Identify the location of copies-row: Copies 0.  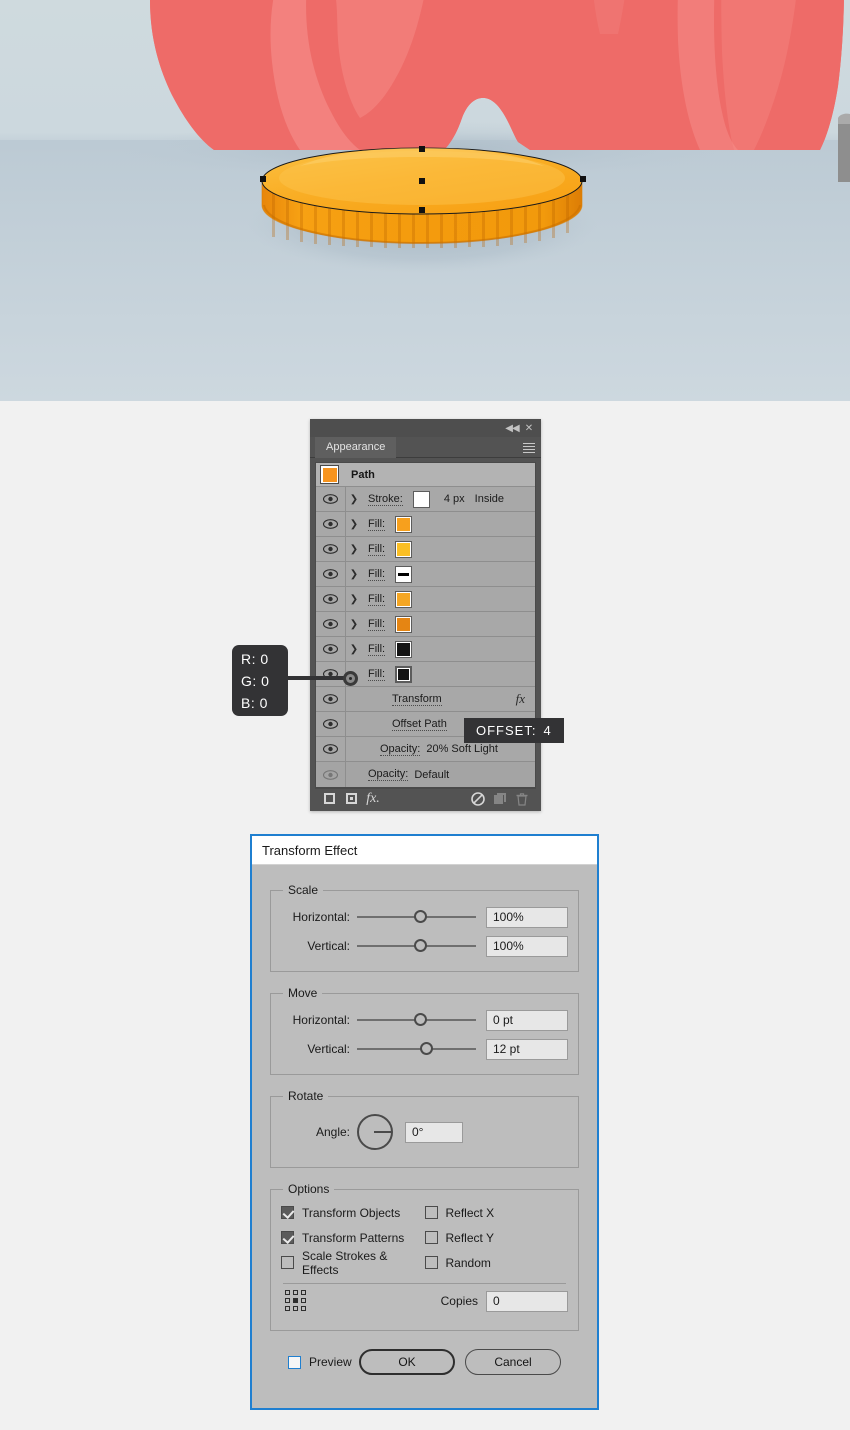
(424, 1301).